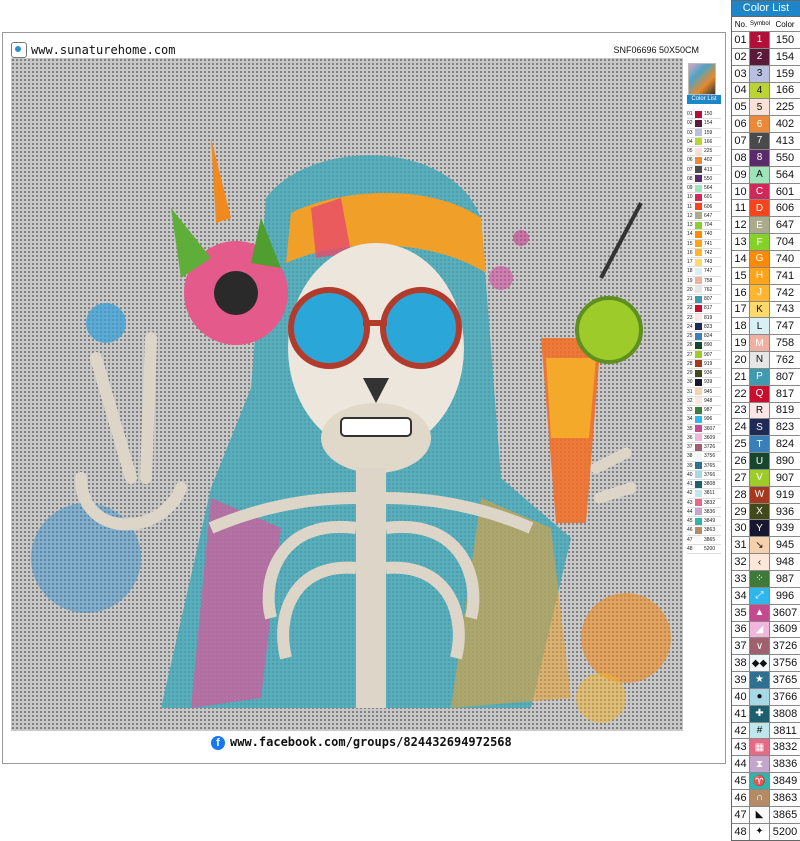  Describe the element at coordinates (785, 326) in the screenshot. I see `color-code: 747` at that location.